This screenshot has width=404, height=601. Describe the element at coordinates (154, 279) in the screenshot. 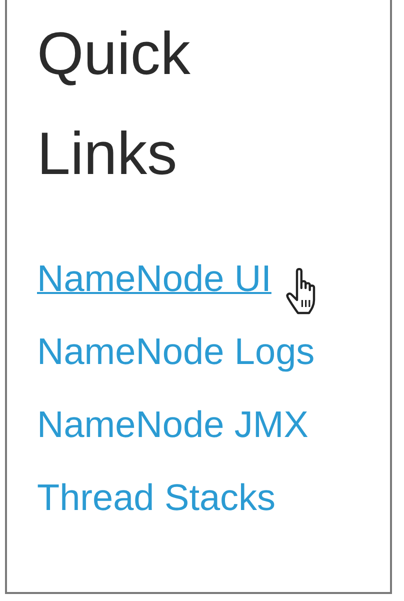

I see `quick-link: NameNode UI` at that location.